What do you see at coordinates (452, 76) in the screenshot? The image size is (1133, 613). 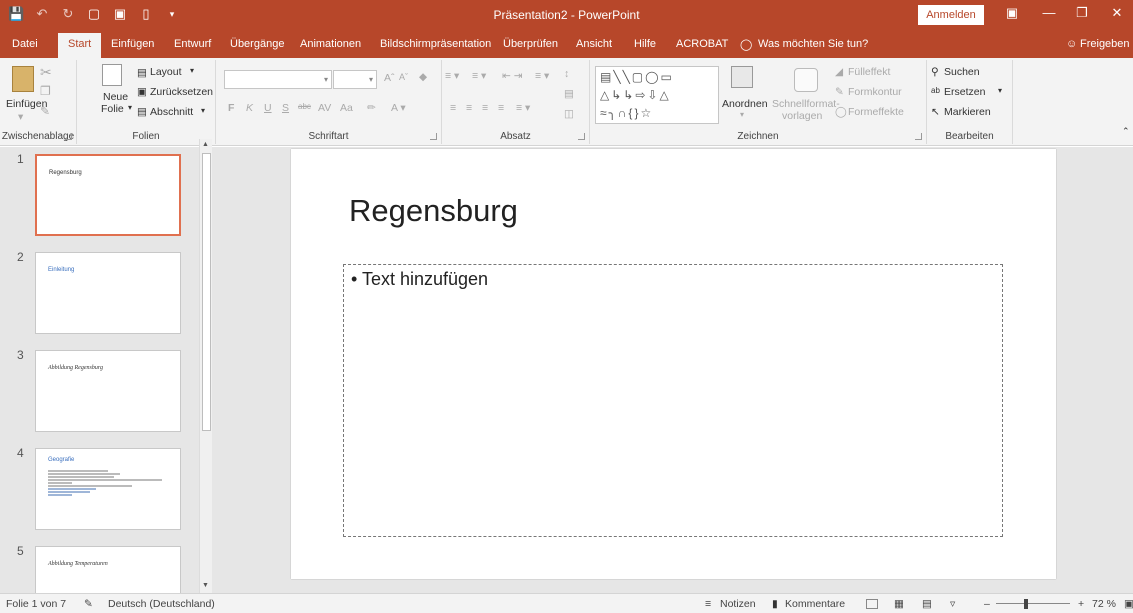 I see `bullets-icon: ≡ ▾` at bounding box center [452, 76].